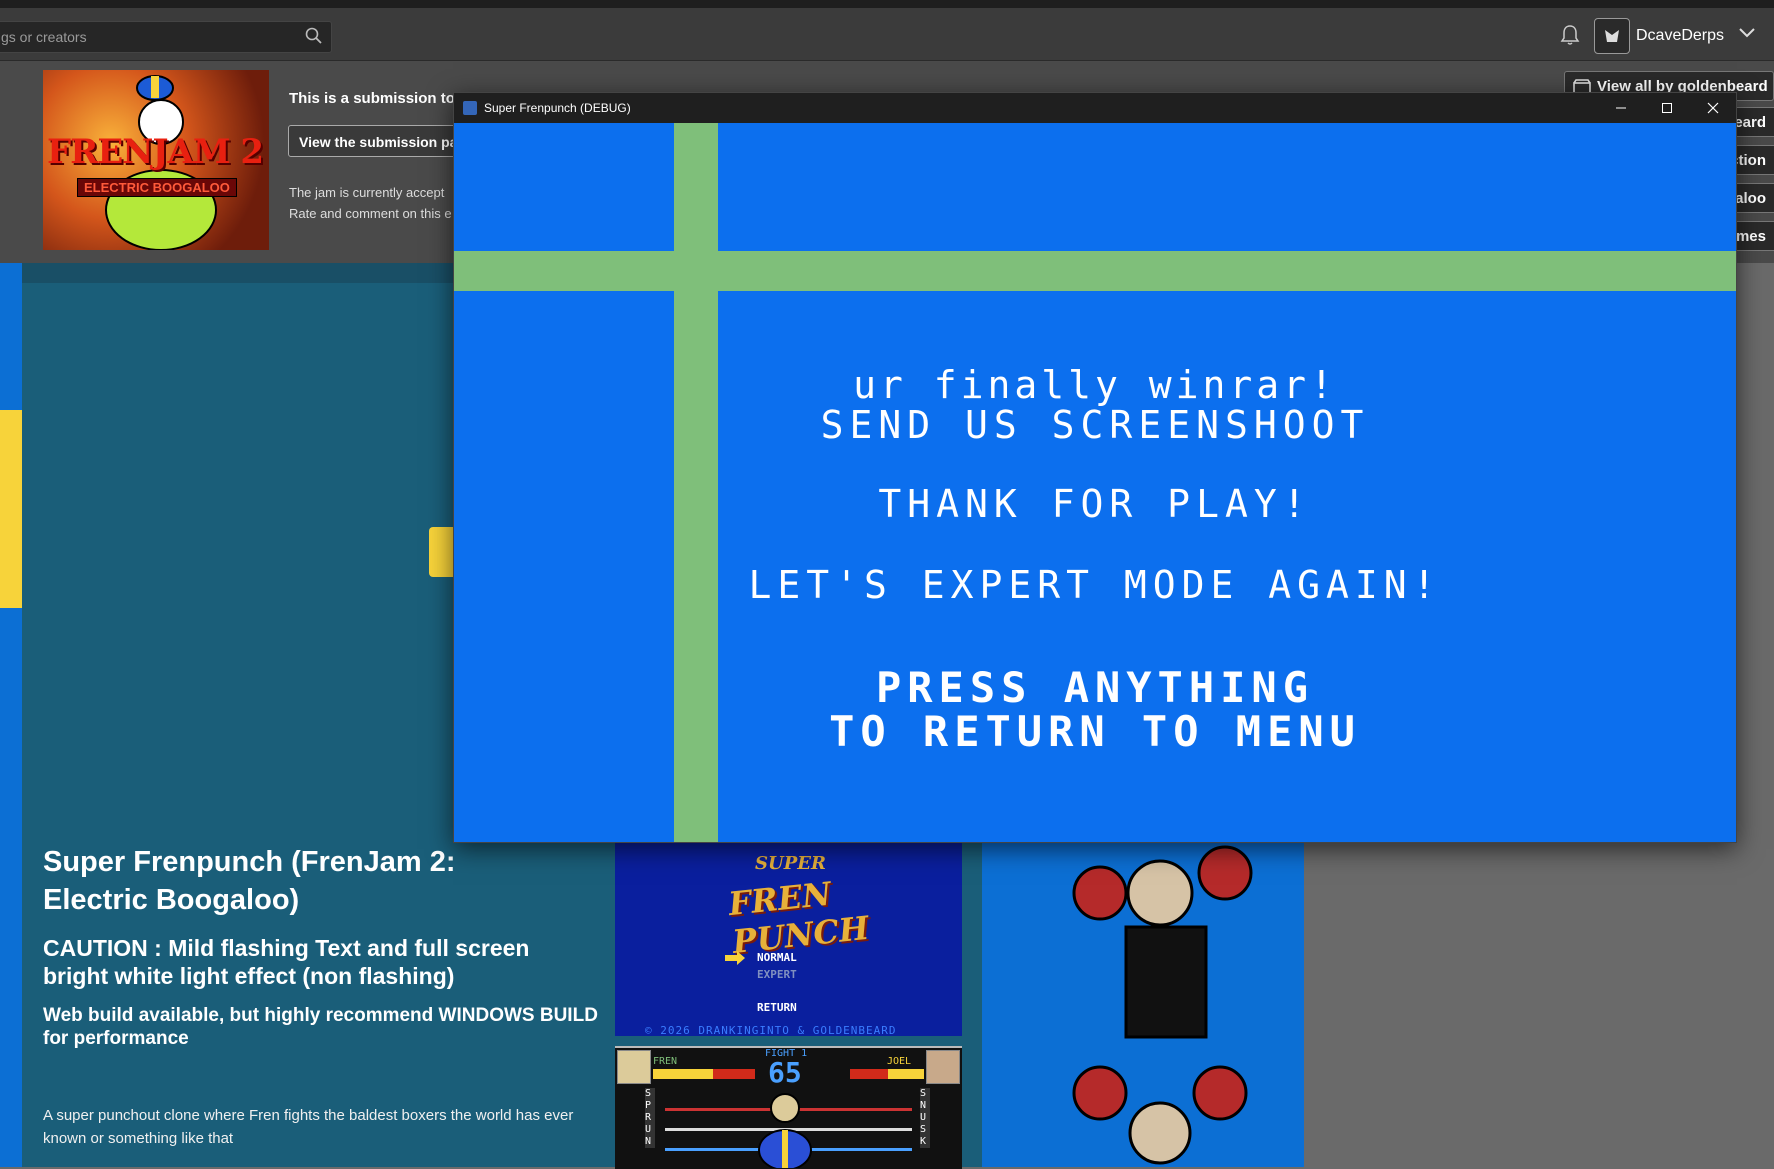  I want to click on search-input: gs or creators, so click(166, 37).